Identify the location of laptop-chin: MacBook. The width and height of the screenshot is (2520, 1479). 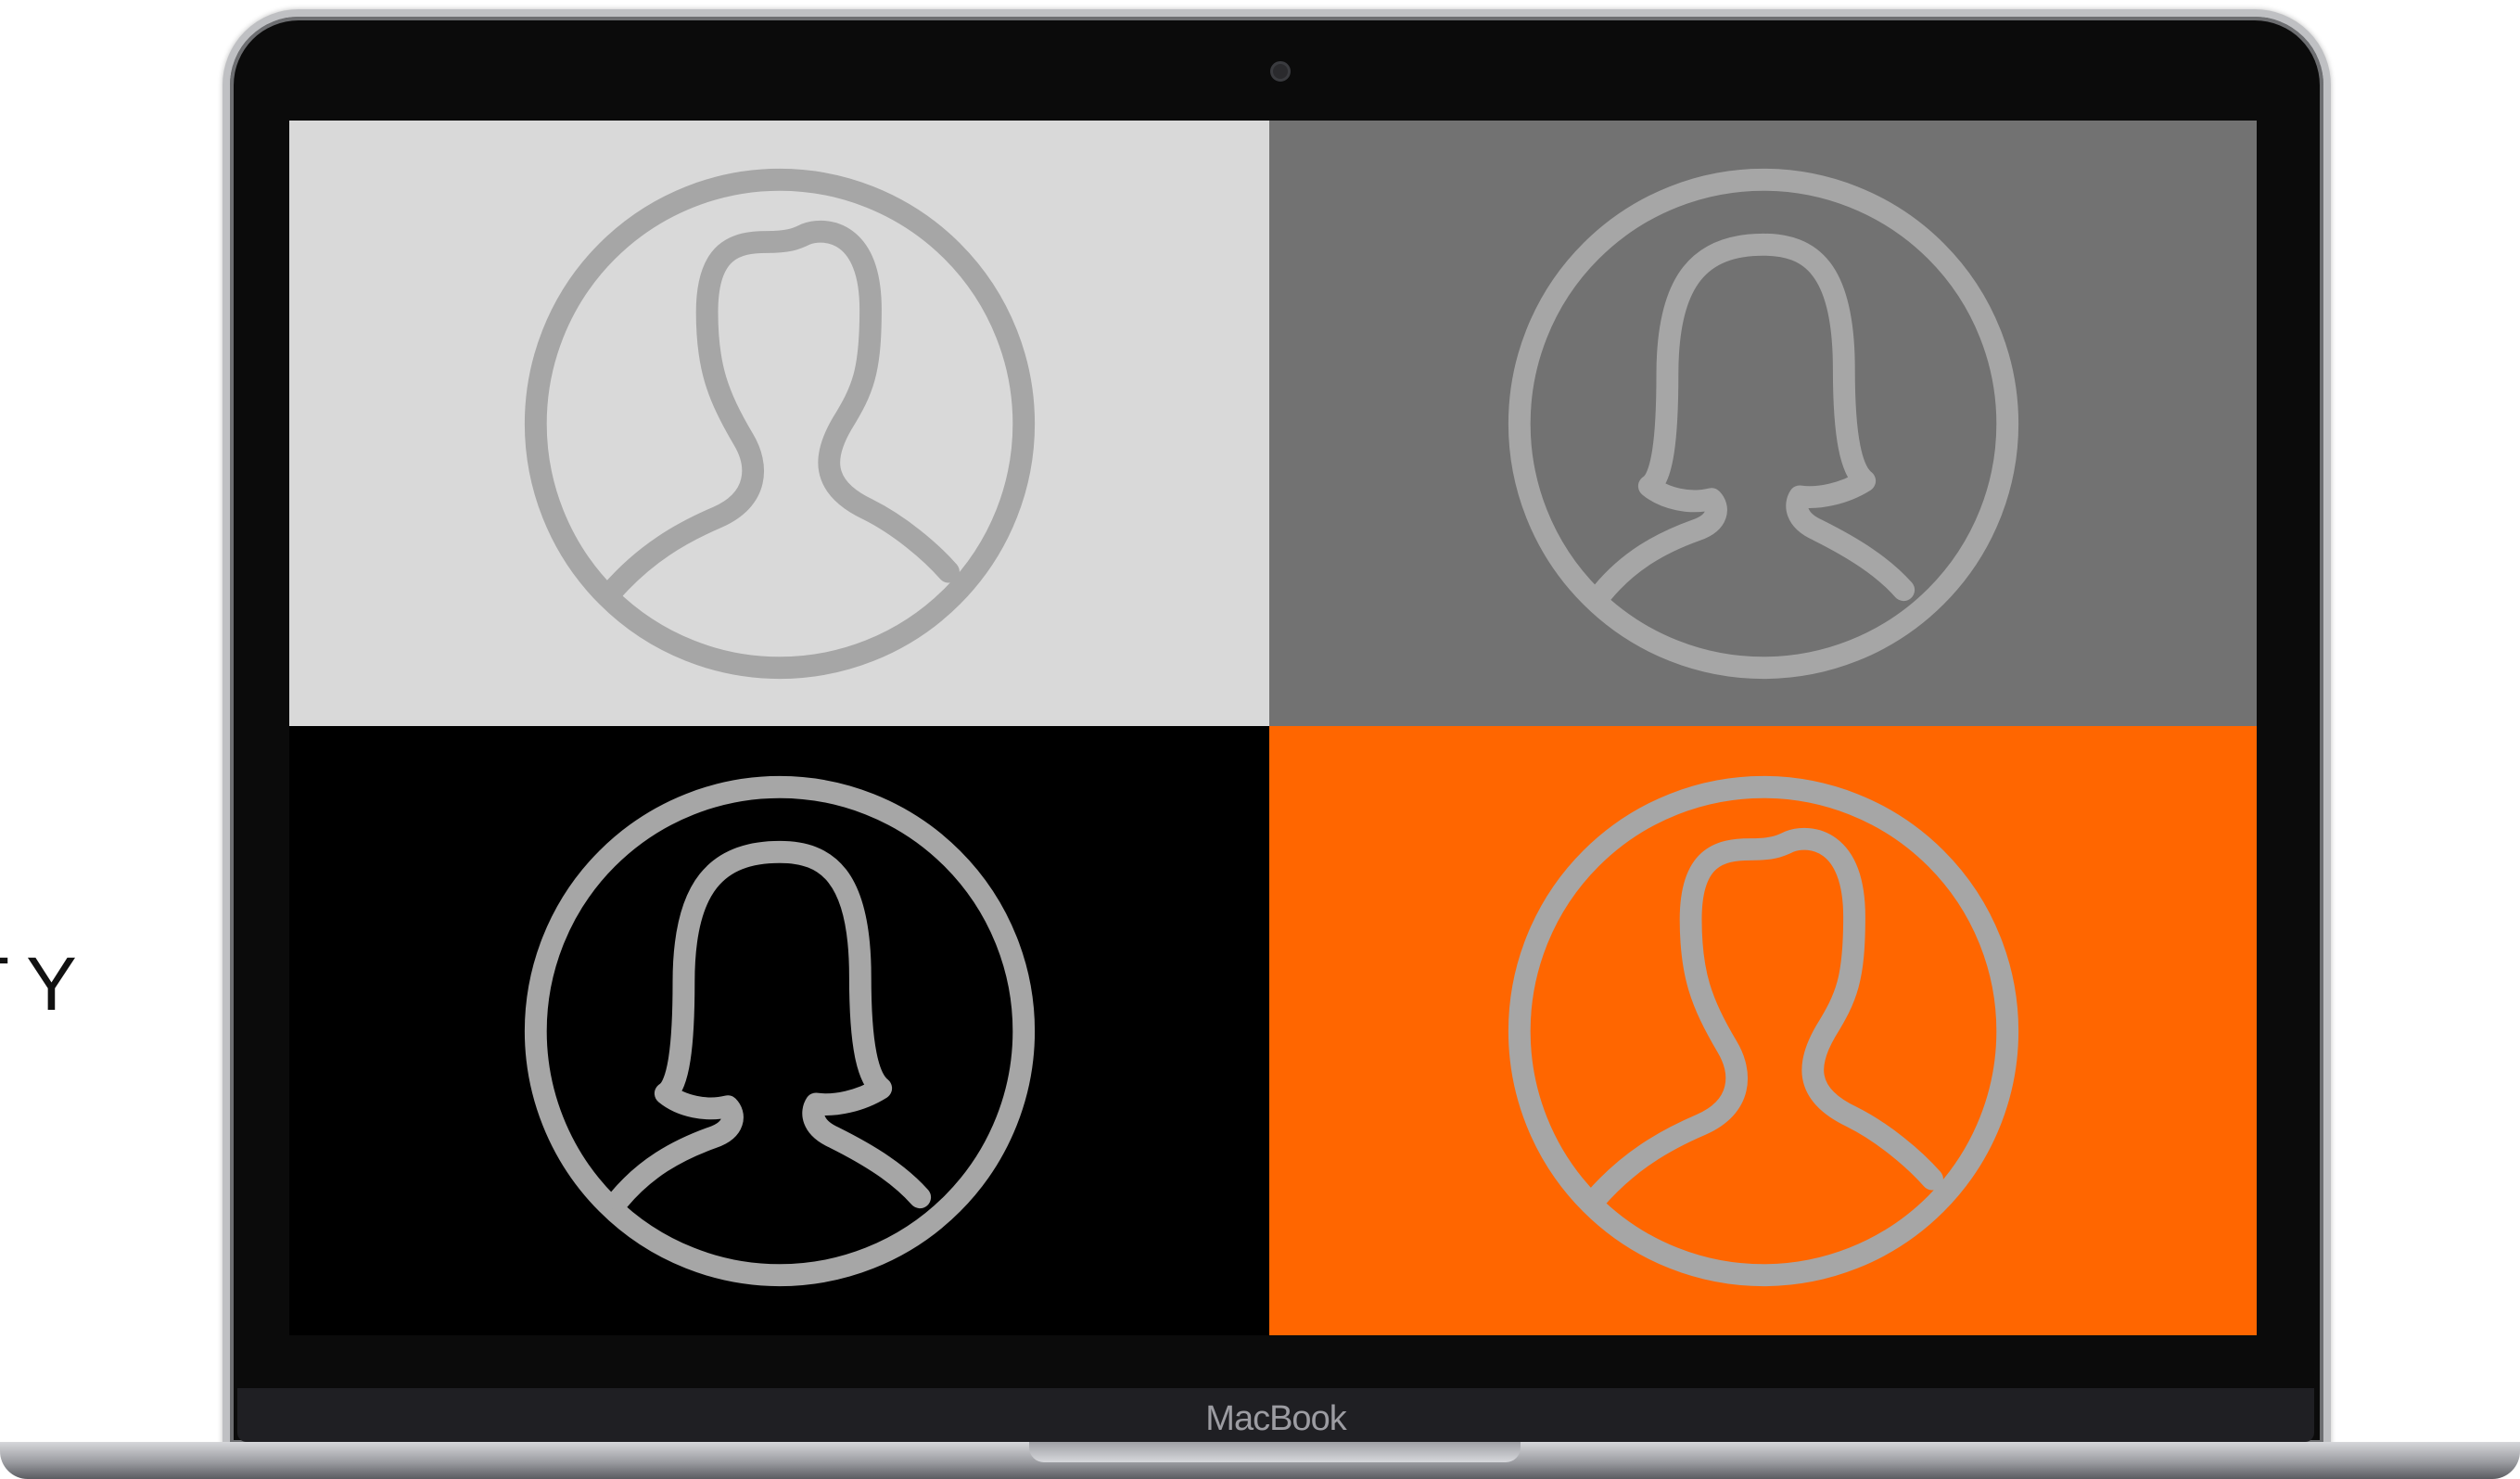
(1275, 1415).